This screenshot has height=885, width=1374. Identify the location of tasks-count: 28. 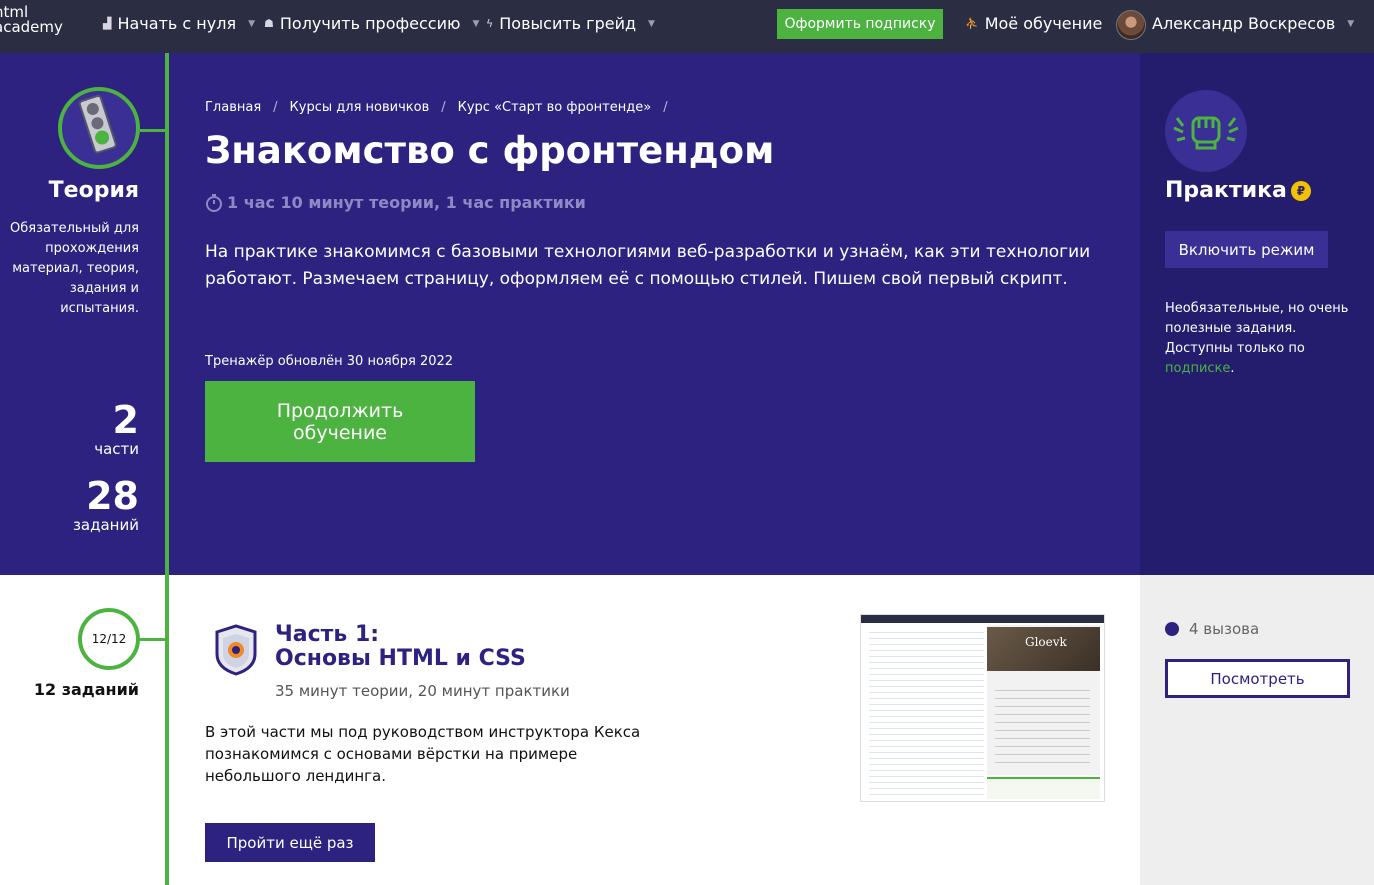
(112, 496).